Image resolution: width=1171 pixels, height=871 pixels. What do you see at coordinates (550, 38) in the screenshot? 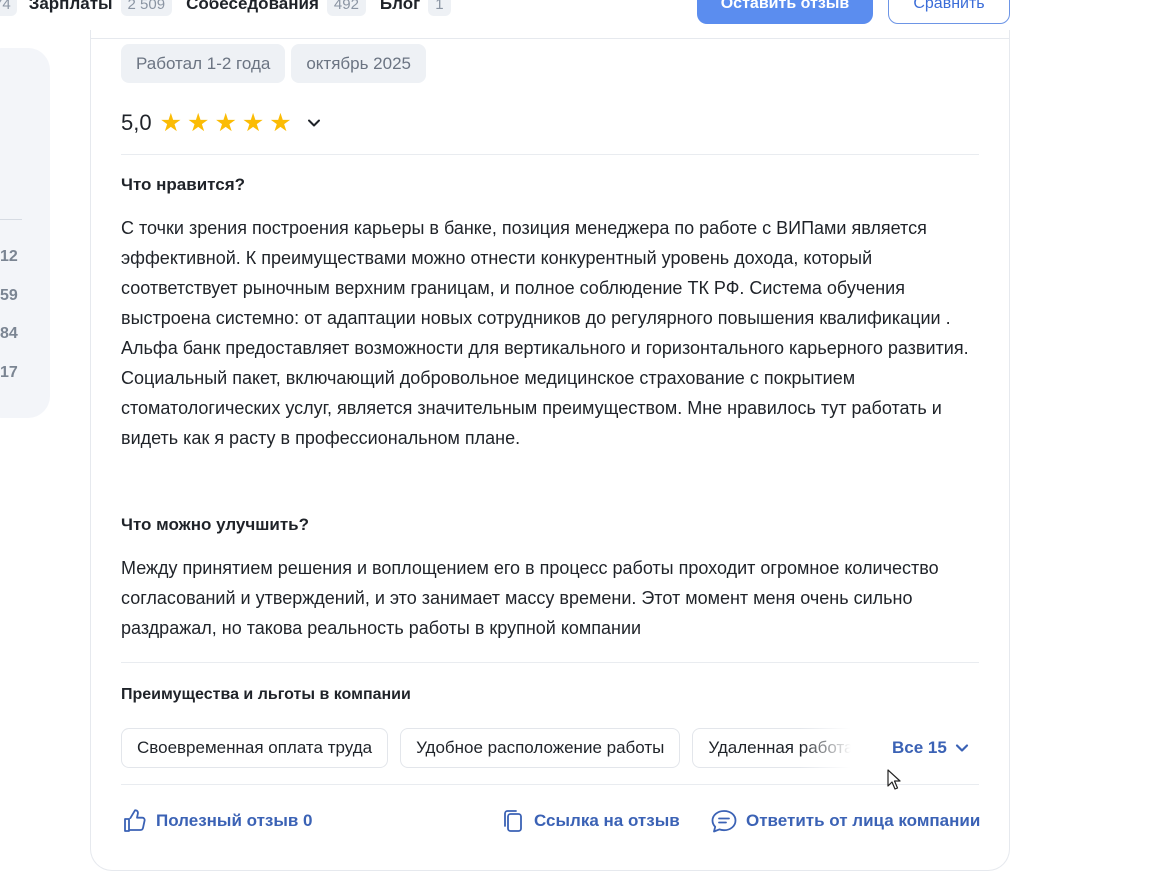
I see `header-divider` at bounding box center [550, 38].